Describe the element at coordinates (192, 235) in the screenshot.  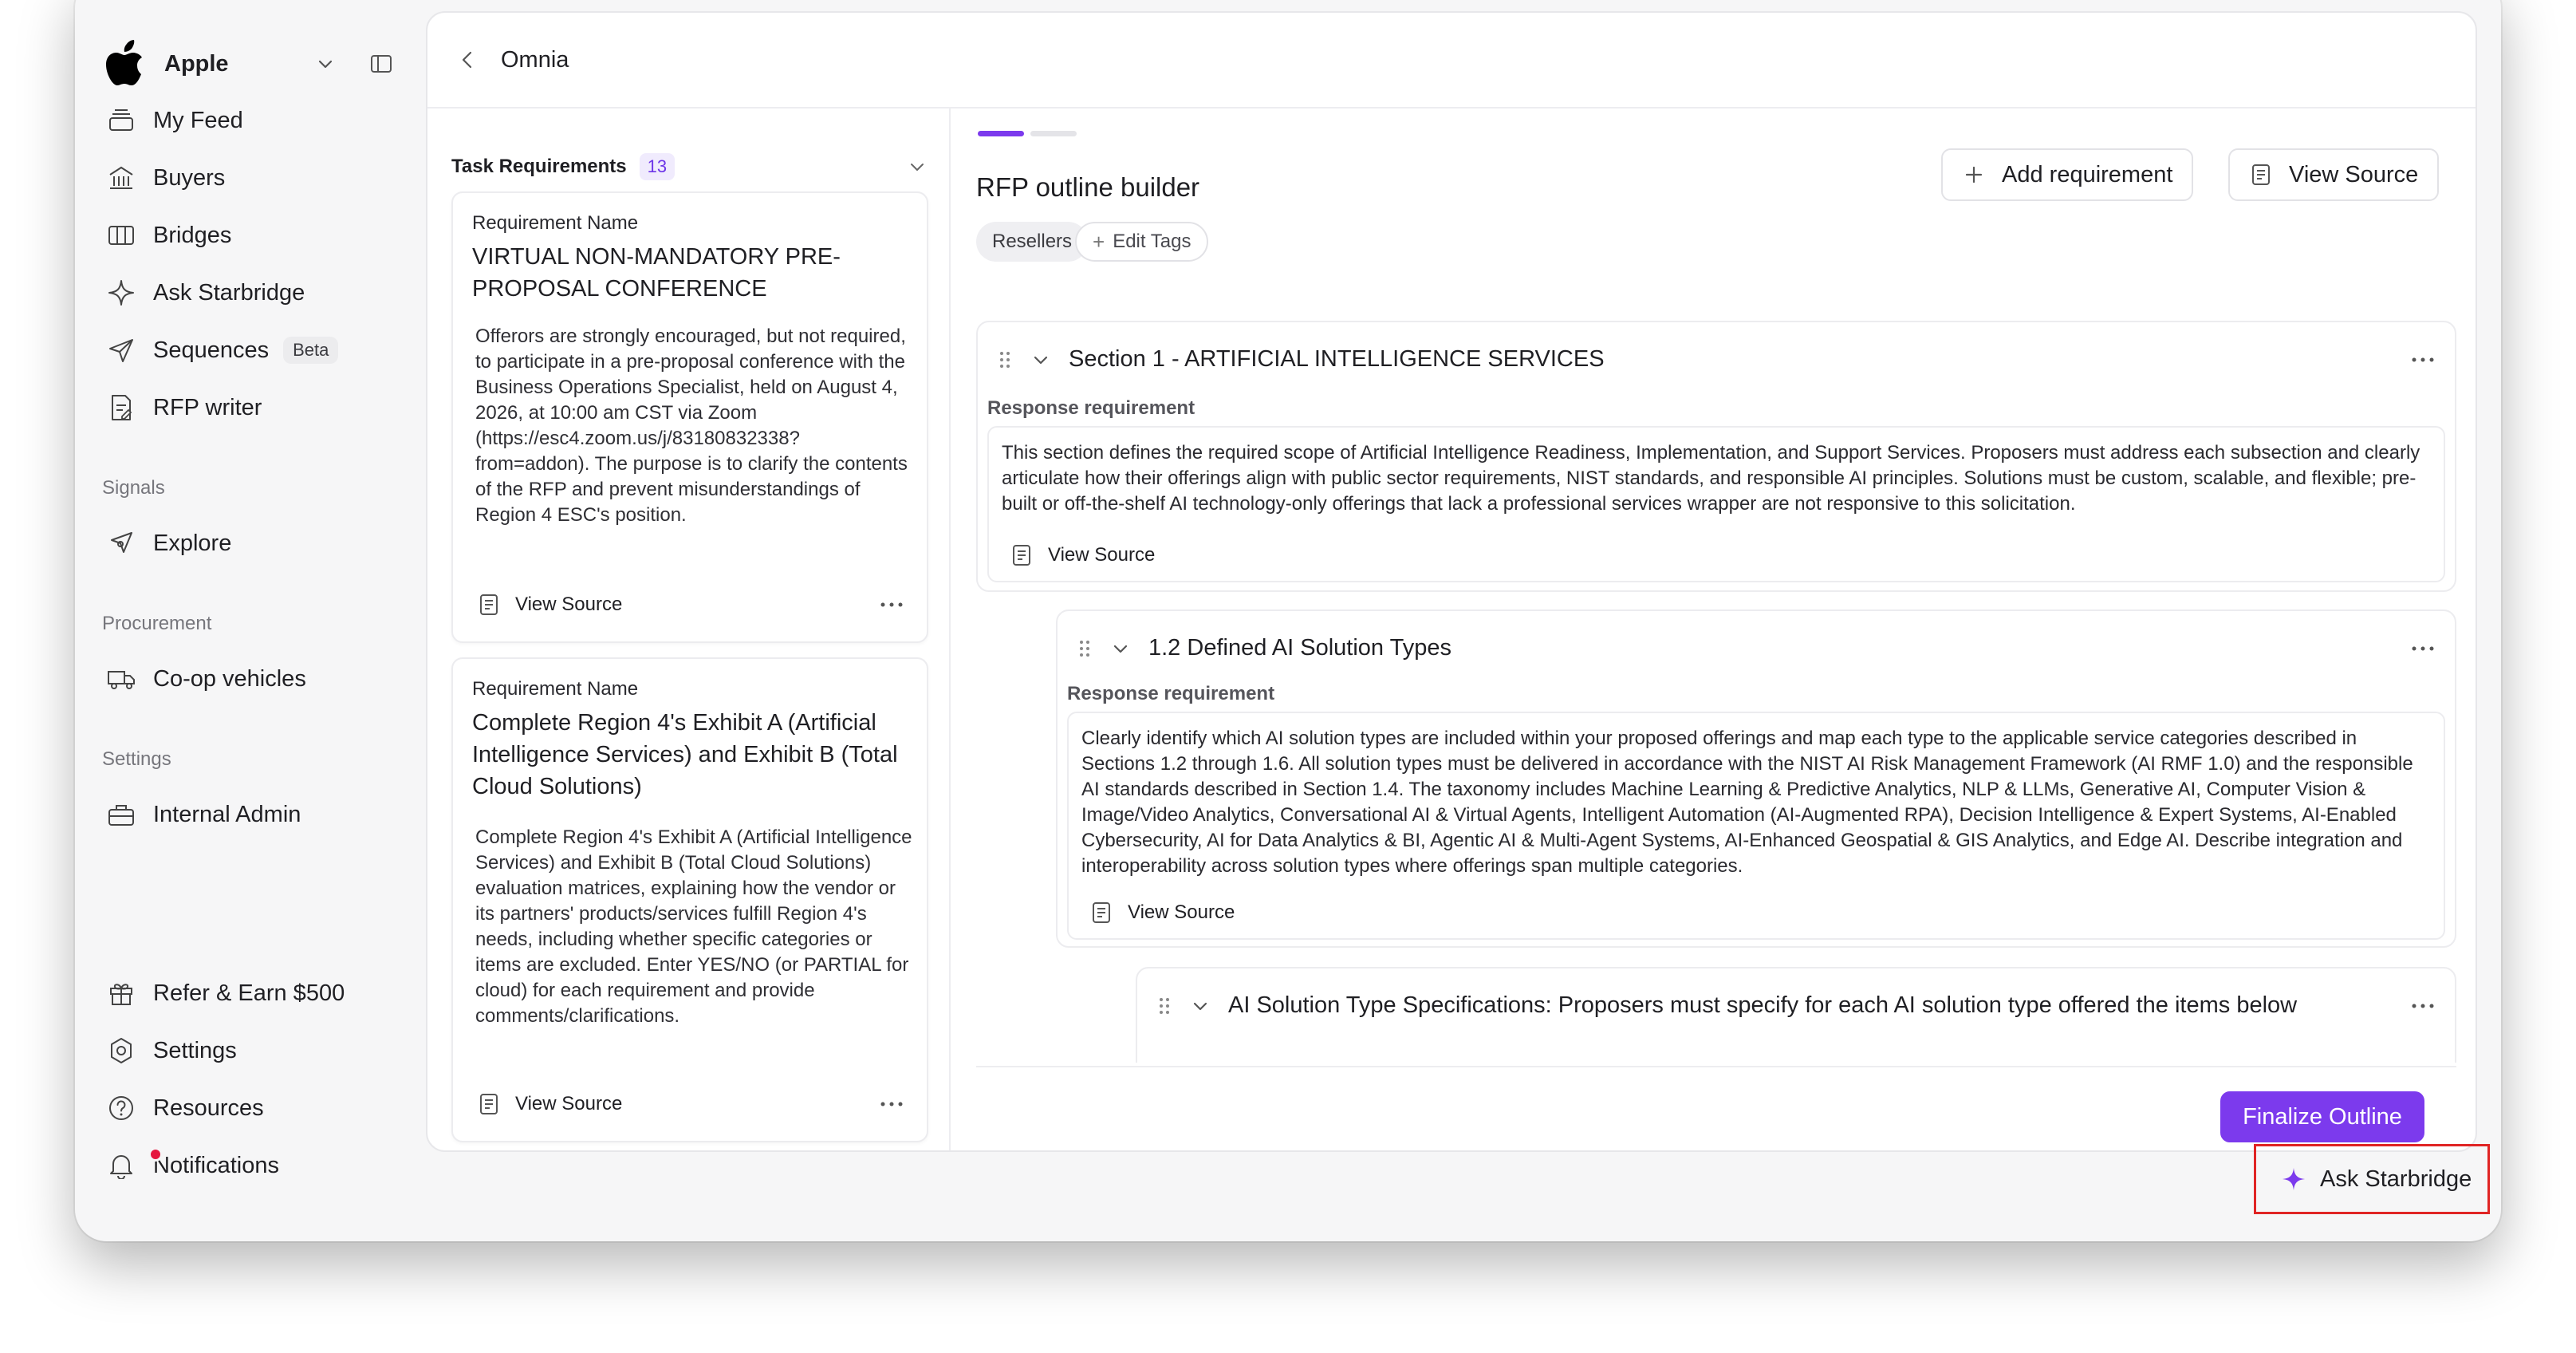
I see `sidebar-item-label: Bridges` at that location.